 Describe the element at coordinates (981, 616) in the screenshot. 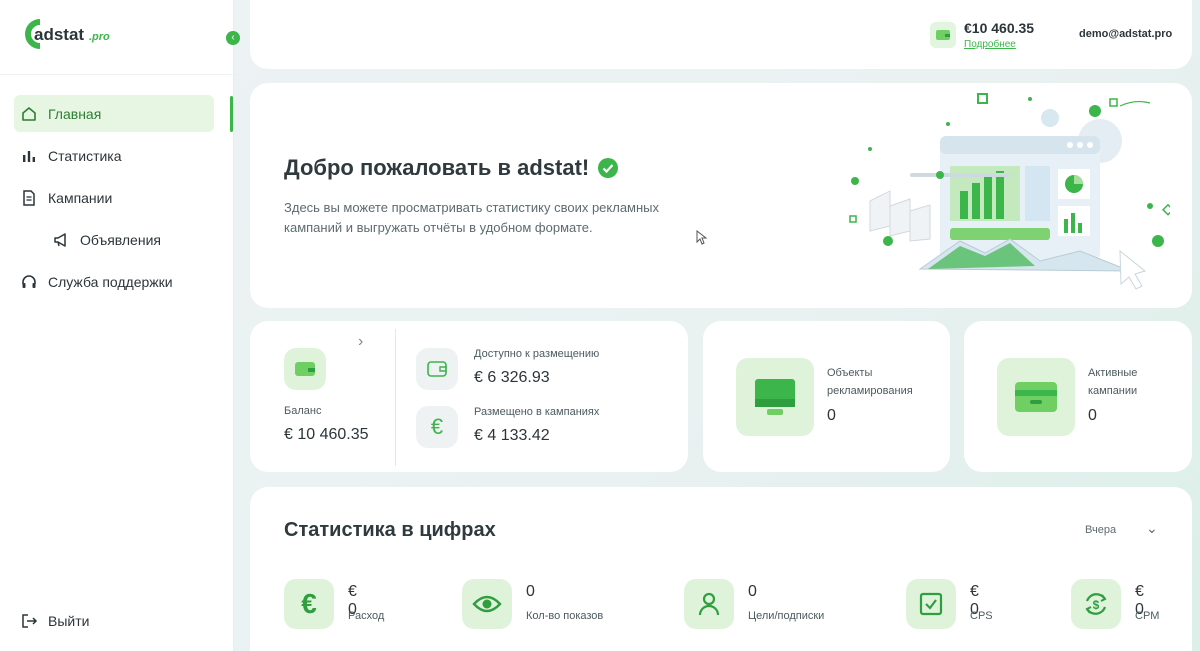

I see `stat-label: CPS` at that location.